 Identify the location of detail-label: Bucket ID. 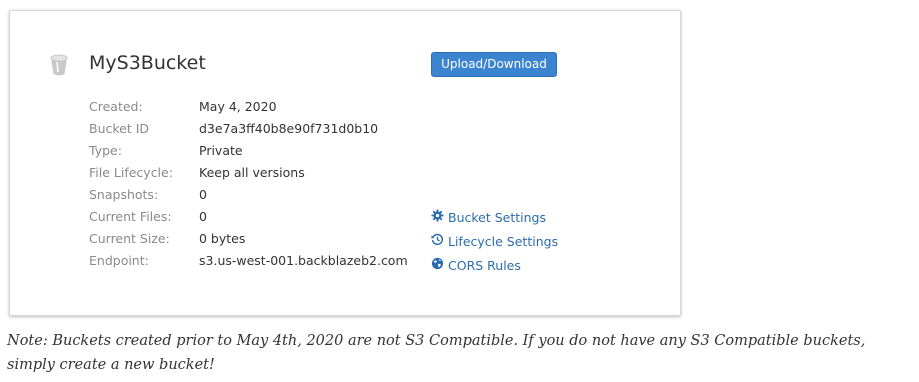
(119, 128).